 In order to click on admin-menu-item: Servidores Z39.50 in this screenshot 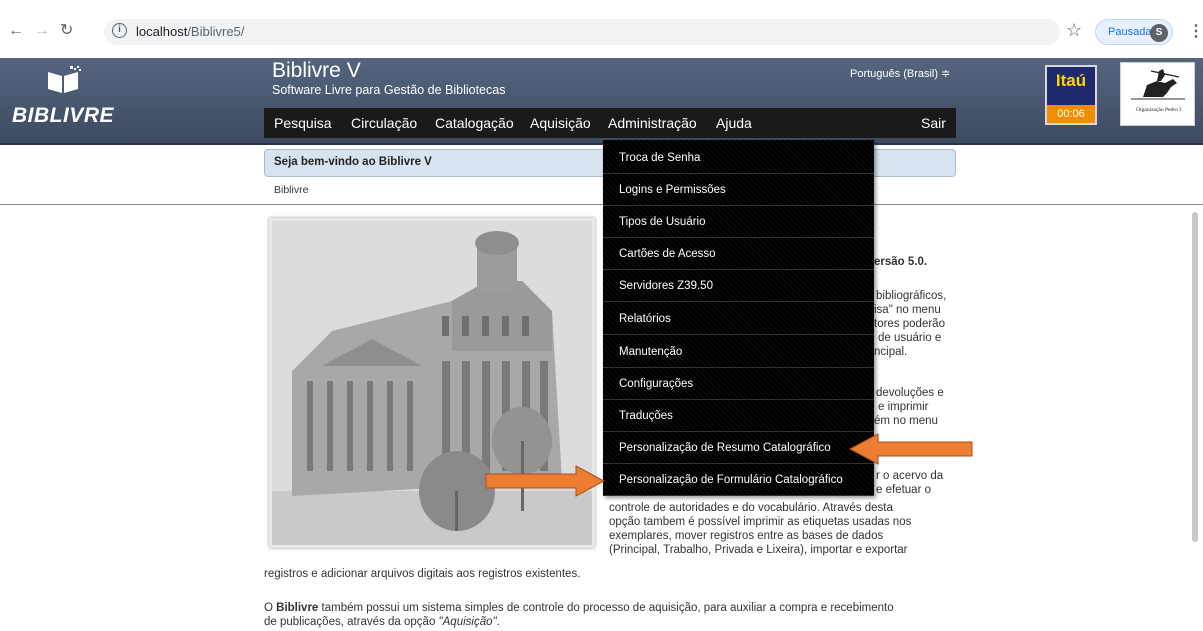, I will do `click(738, 286)`.